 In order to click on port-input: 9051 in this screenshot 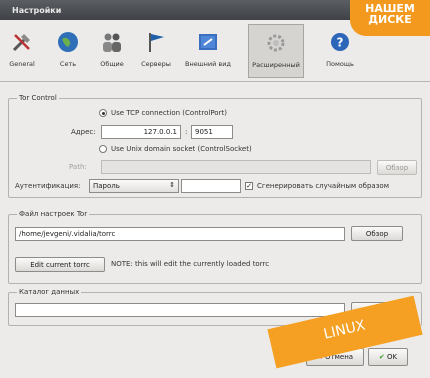, I will do `click(212, 132)`.